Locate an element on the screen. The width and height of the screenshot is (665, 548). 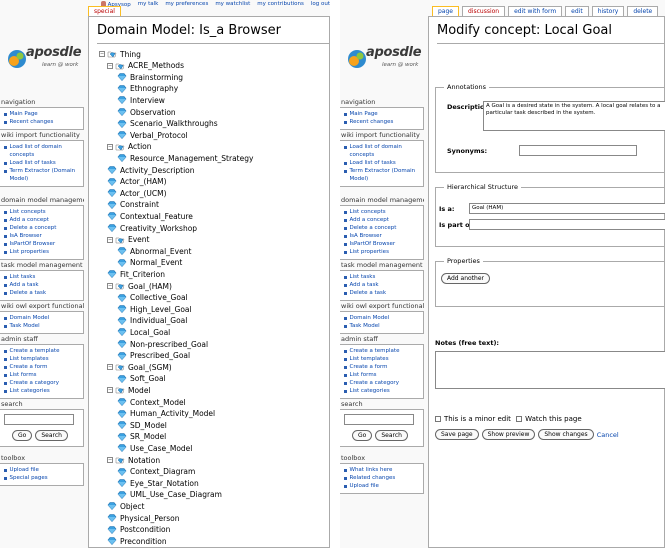
my-preferences-link: my preferences is located at coordinates (186, 4).